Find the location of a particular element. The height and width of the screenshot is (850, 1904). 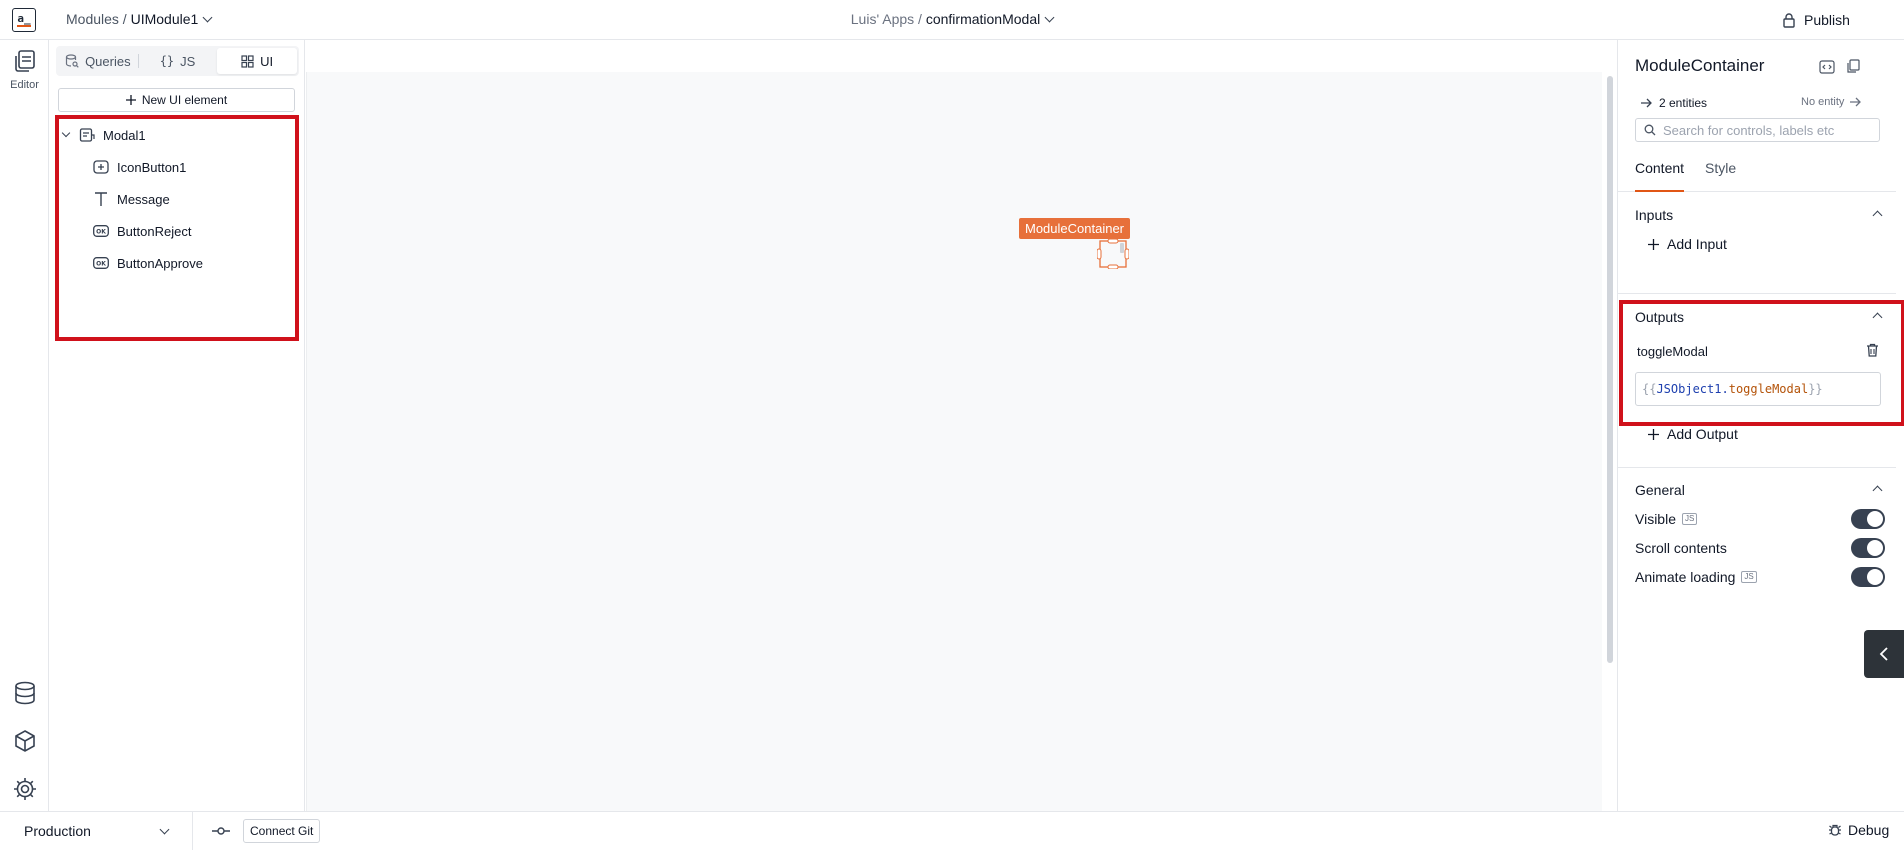

outputs-heading: Outputs is located at coordinates (1660, 317).